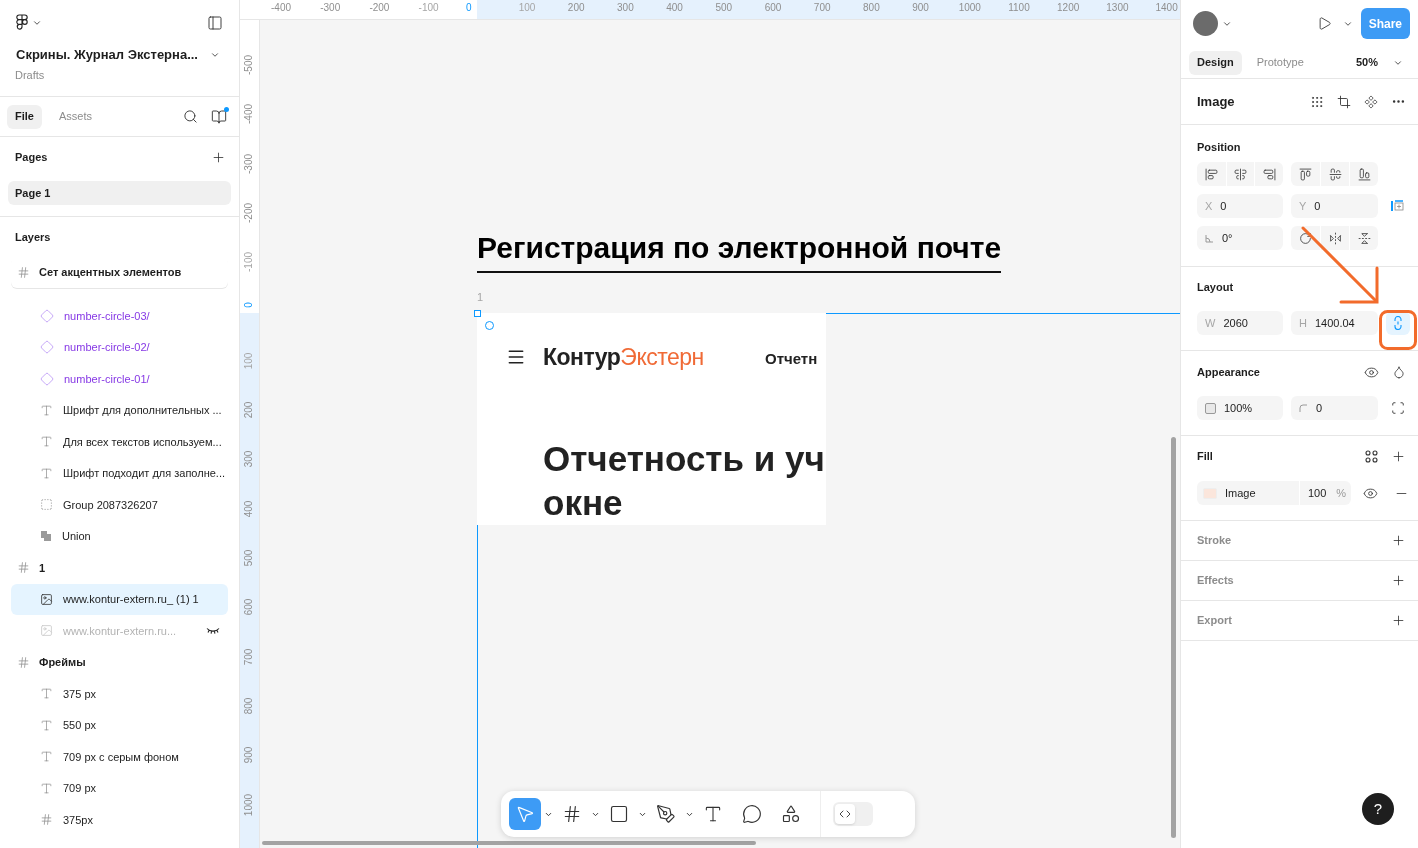 The image size is (1418, 848). I want to click on zoom-level: 50%, so click(1366, 62).